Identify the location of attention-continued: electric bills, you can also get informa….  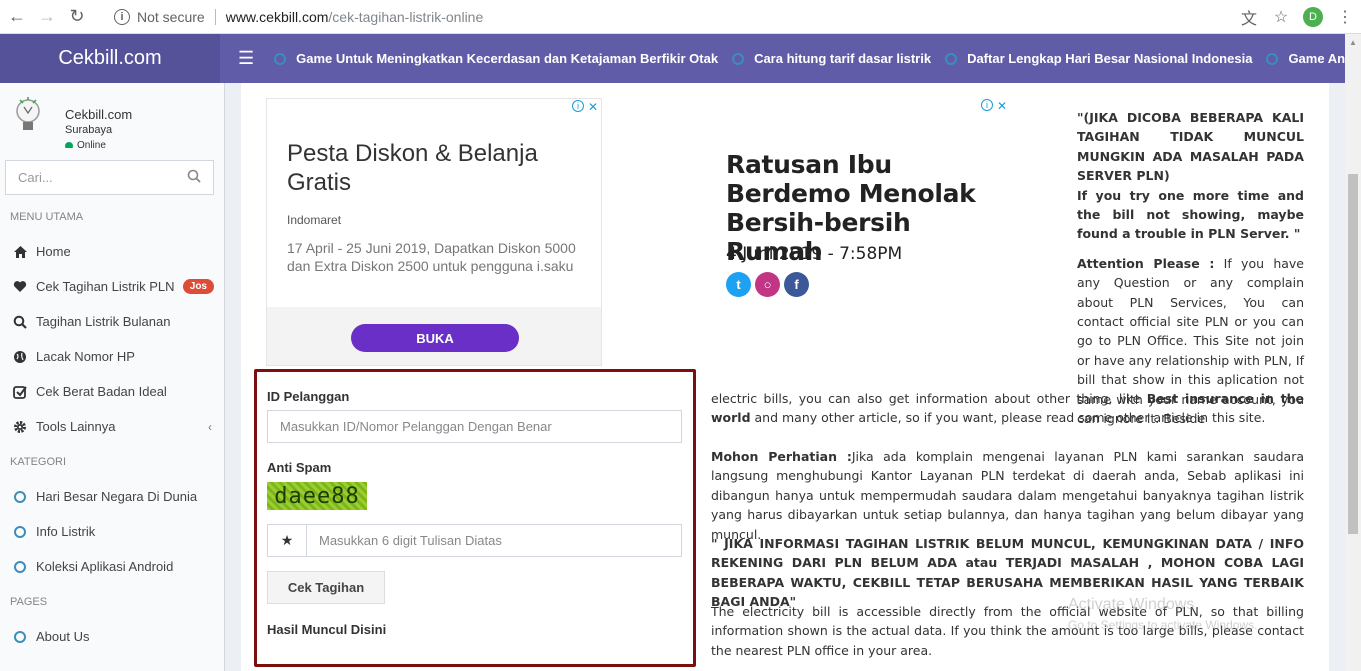
(1007, 408).